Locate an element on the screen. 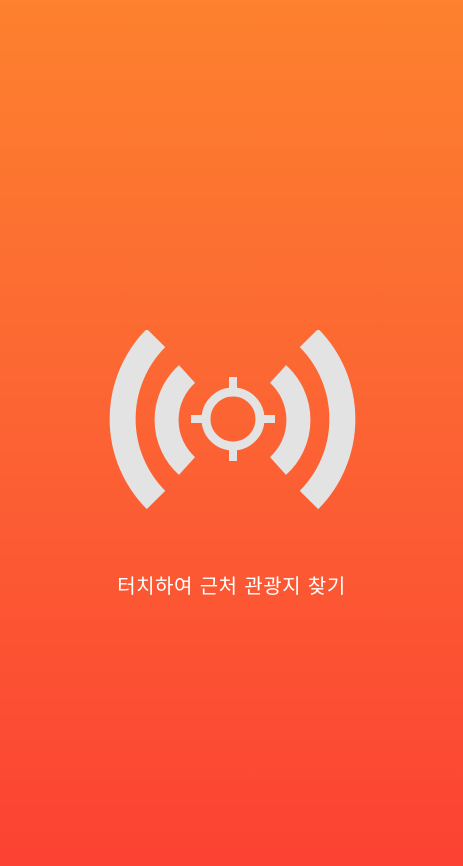  location-broadcast-icon is located at coordinates (232, 420).